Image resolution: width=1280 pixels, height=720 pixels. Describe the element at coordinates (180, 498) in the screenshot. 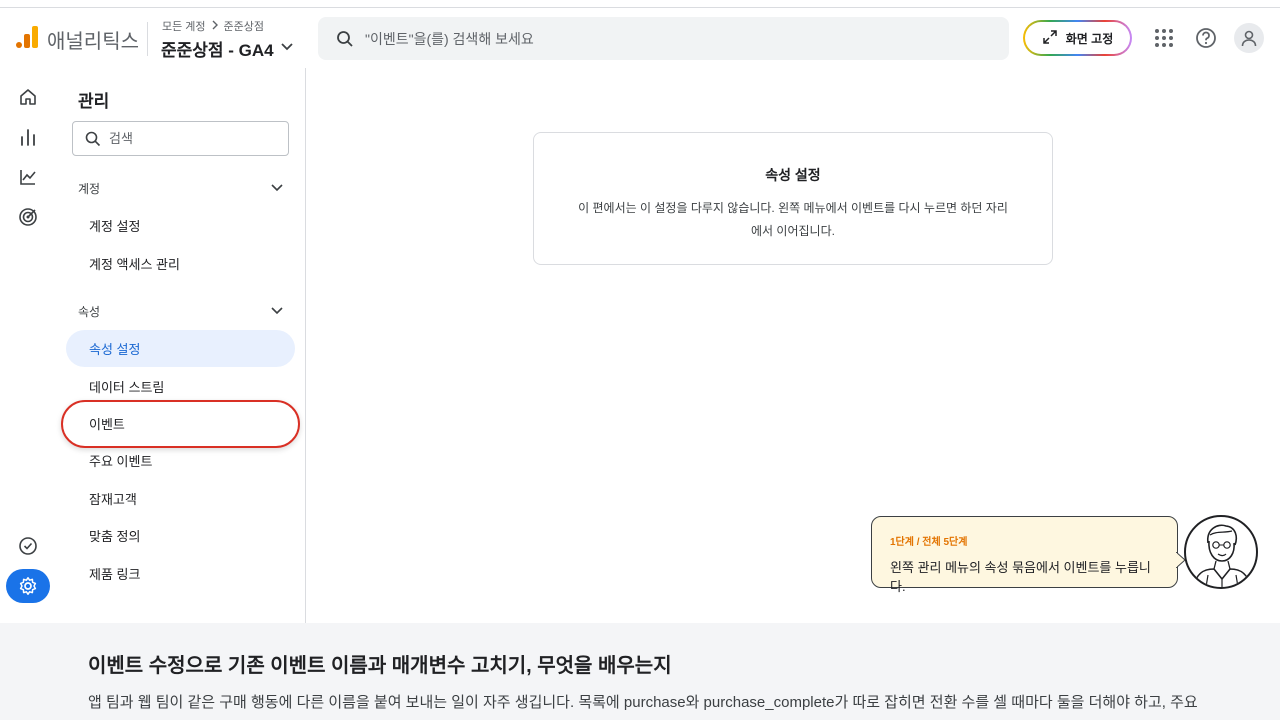

I see `nav-item-audiences: 잠재고객` at that location.